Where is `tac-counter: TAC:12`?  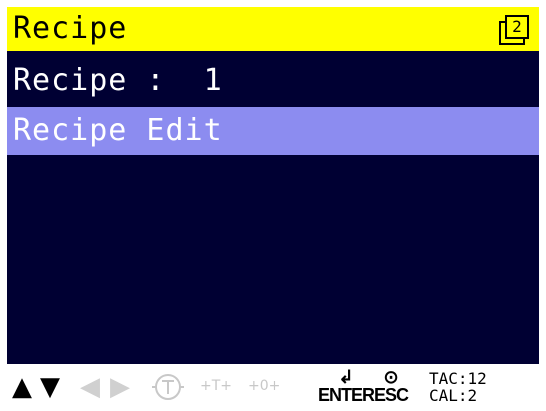
tac-counter: TAC:12 is located at coordinates (458, 378).